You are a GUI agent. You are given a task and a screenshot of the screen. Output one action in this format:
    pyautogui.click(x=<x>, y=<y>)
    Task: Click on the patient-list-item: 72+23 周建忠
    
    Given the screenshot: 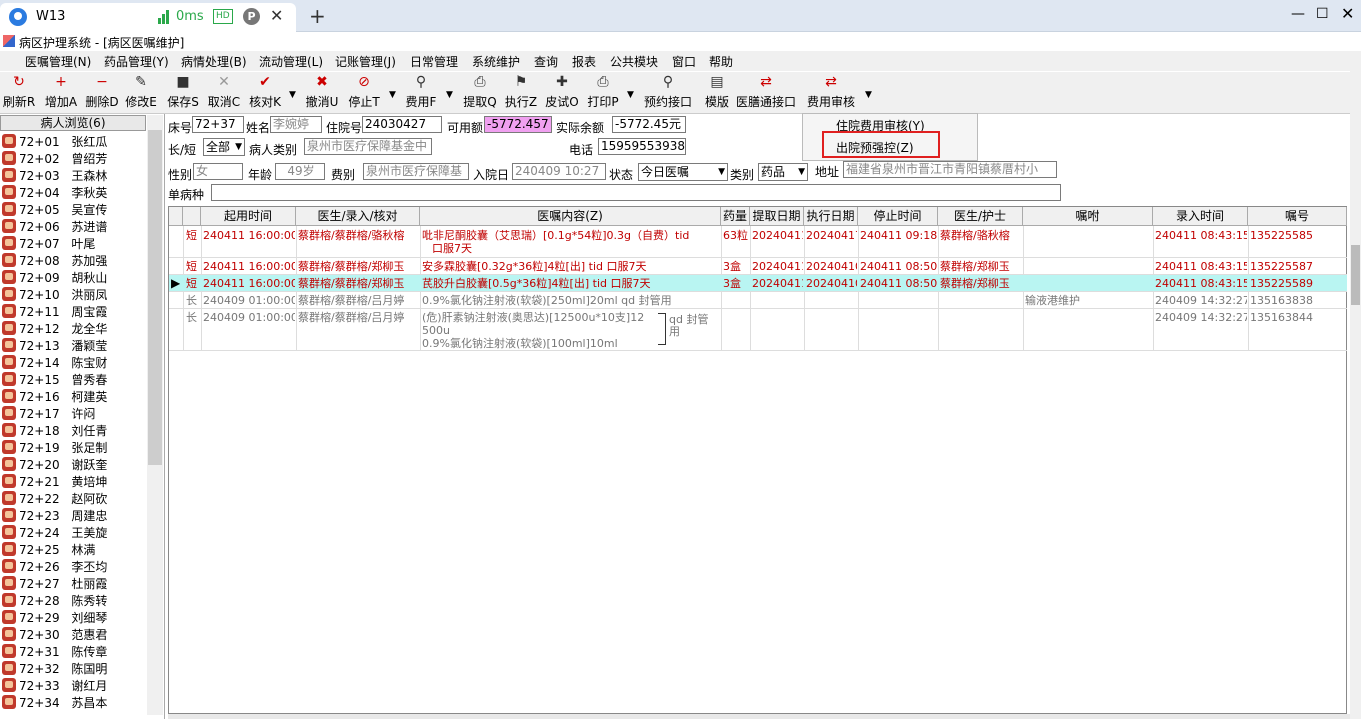 What is the action you would take?
    pyautogui.click(x=54, y=516)
    